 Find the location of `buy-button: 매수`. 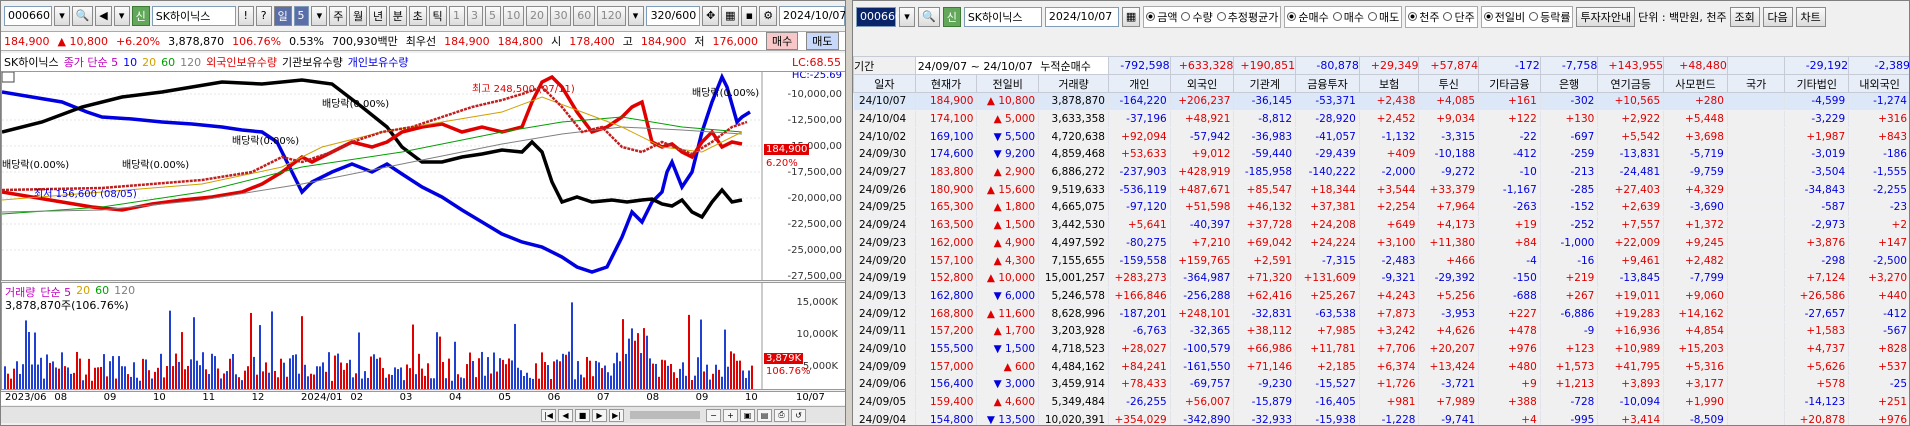

buy-button: 매수 is located at coordinates (782, 41).